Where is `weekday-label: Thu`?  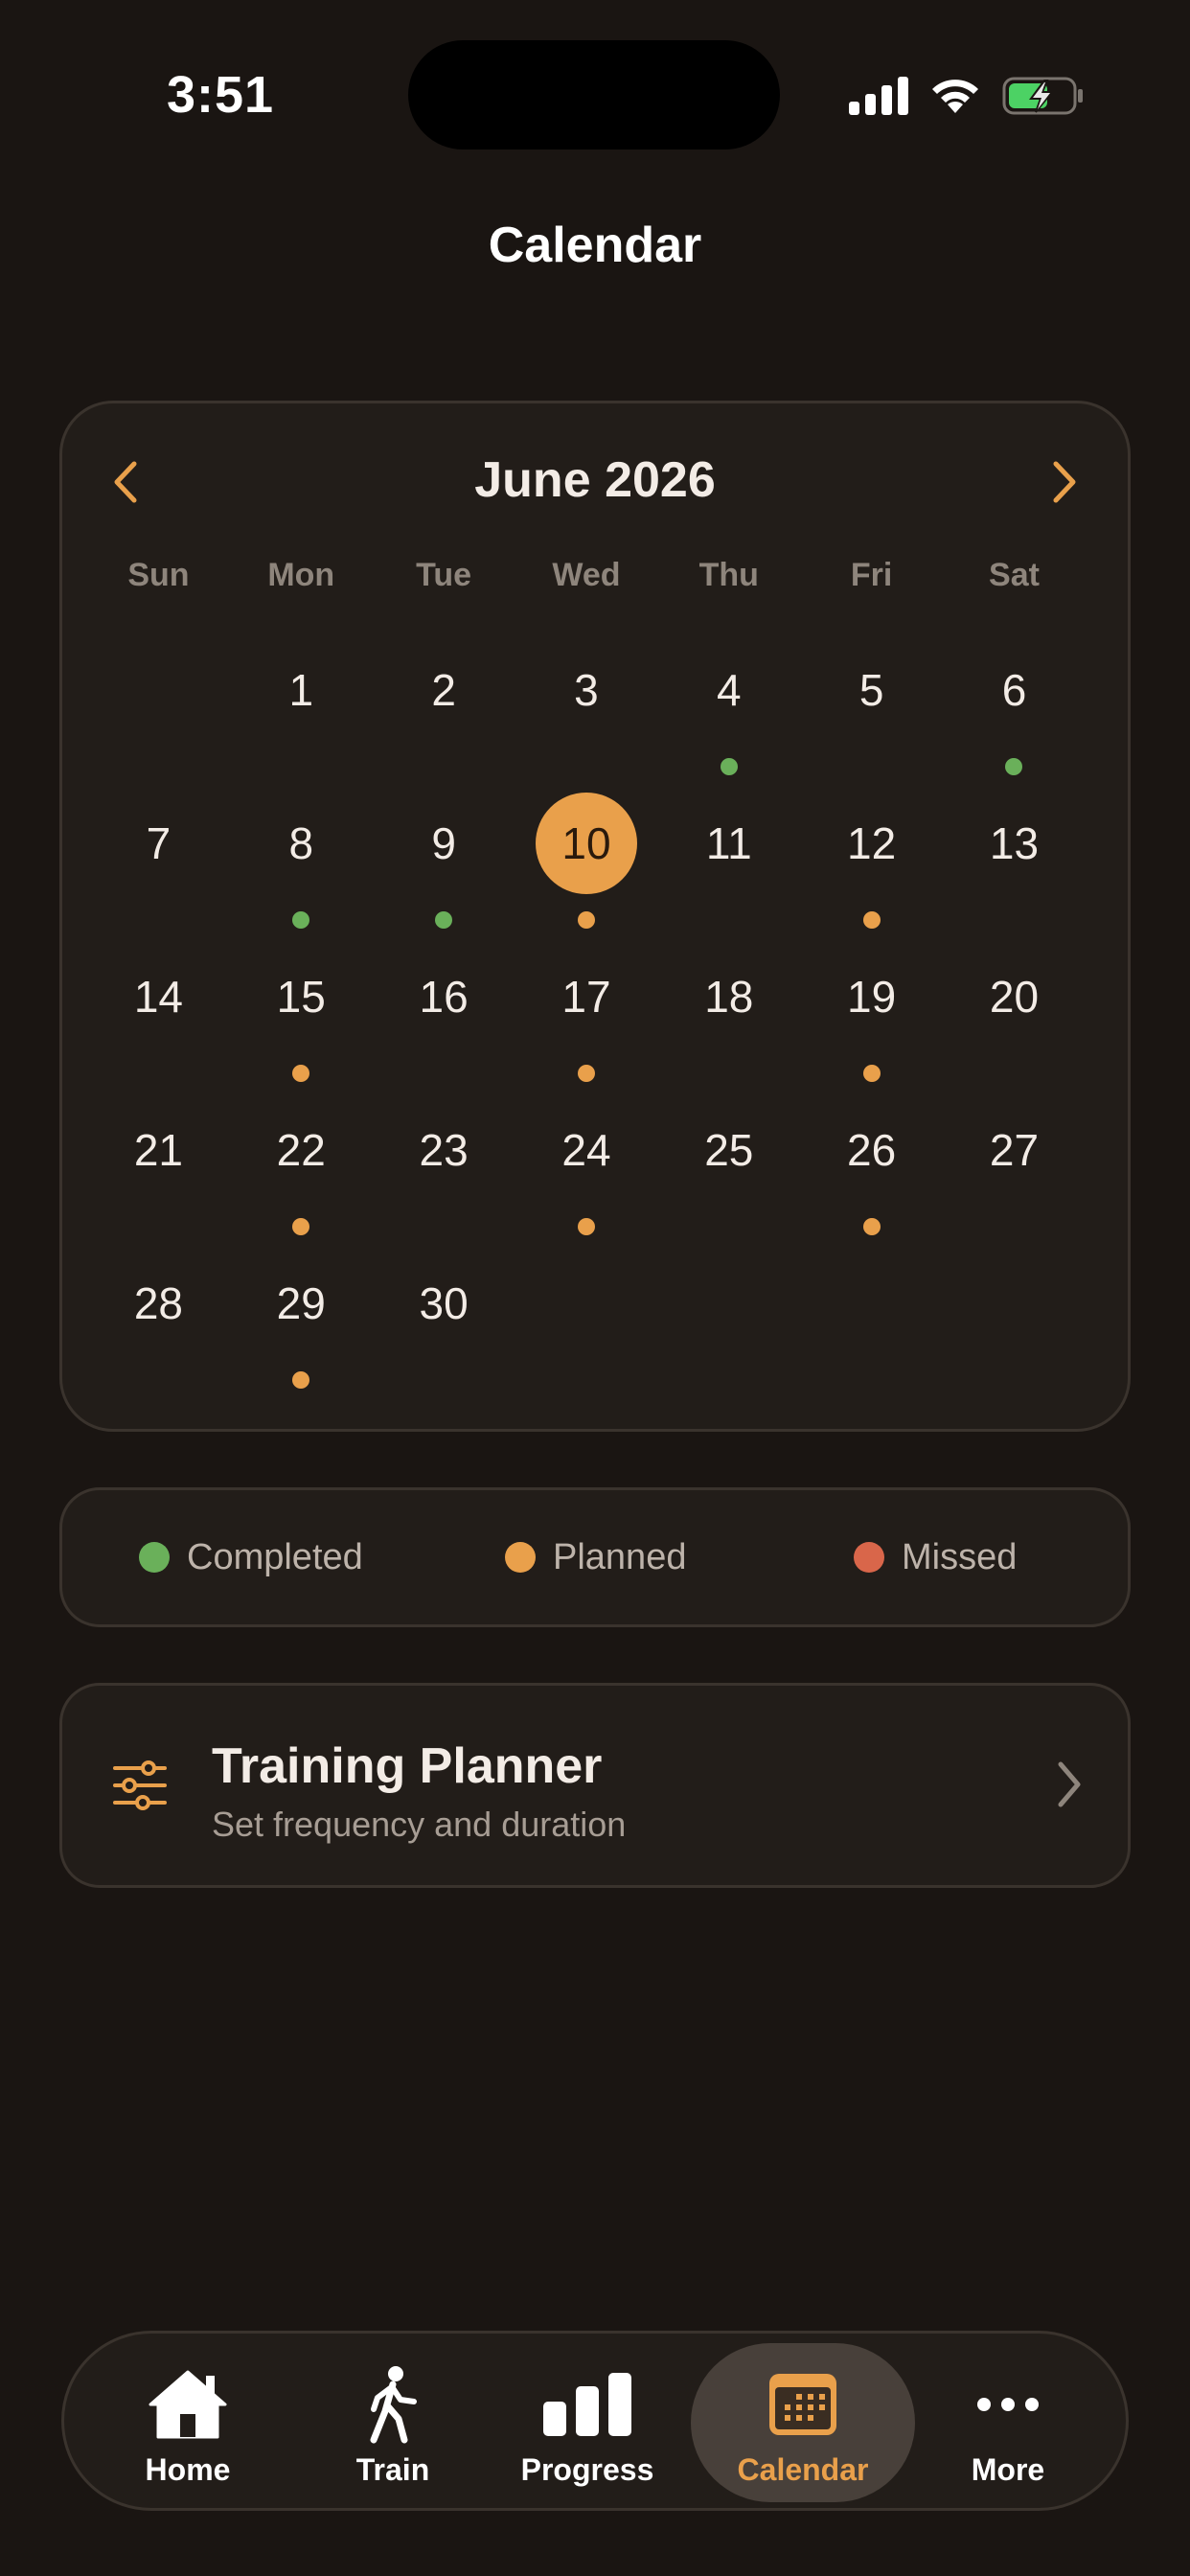
weekday-label: Thu is located at coordinates (729, 575).